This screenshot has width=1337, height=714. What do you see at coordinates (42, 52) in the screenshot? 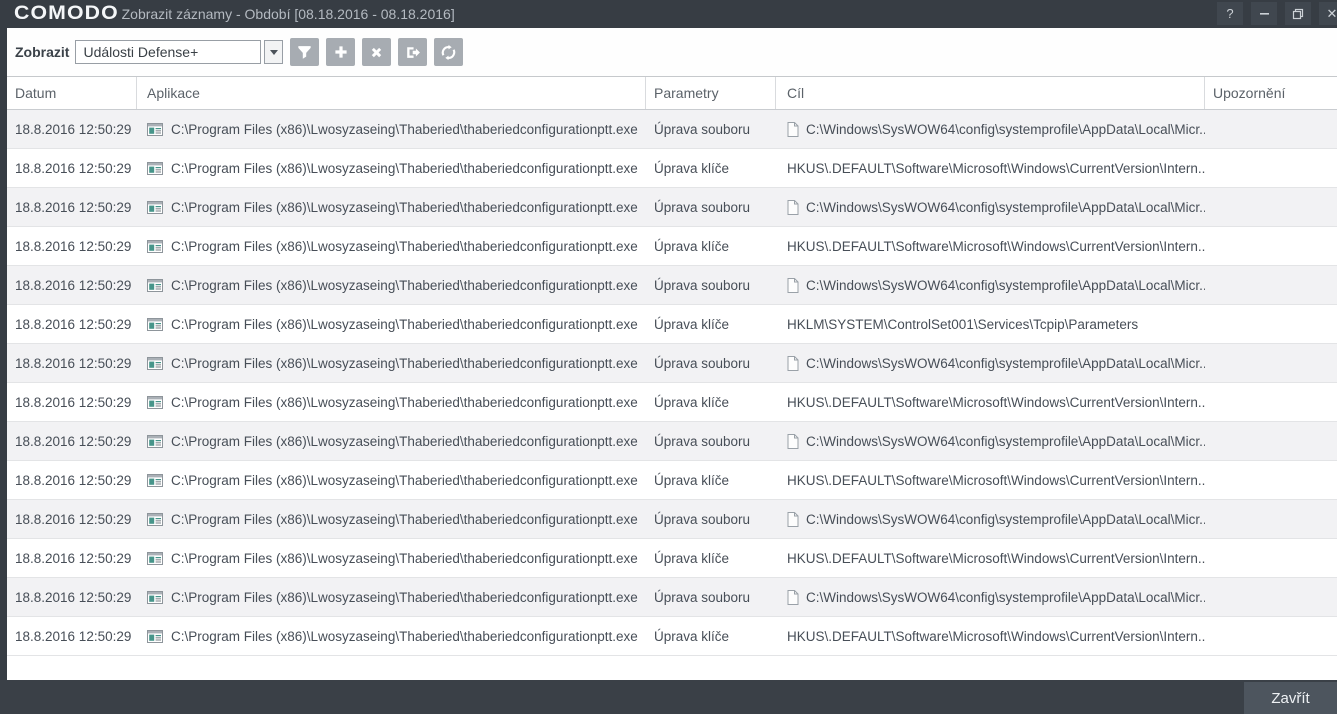
I see `view-label: Zobrazit` at bounding box center [42, 52].